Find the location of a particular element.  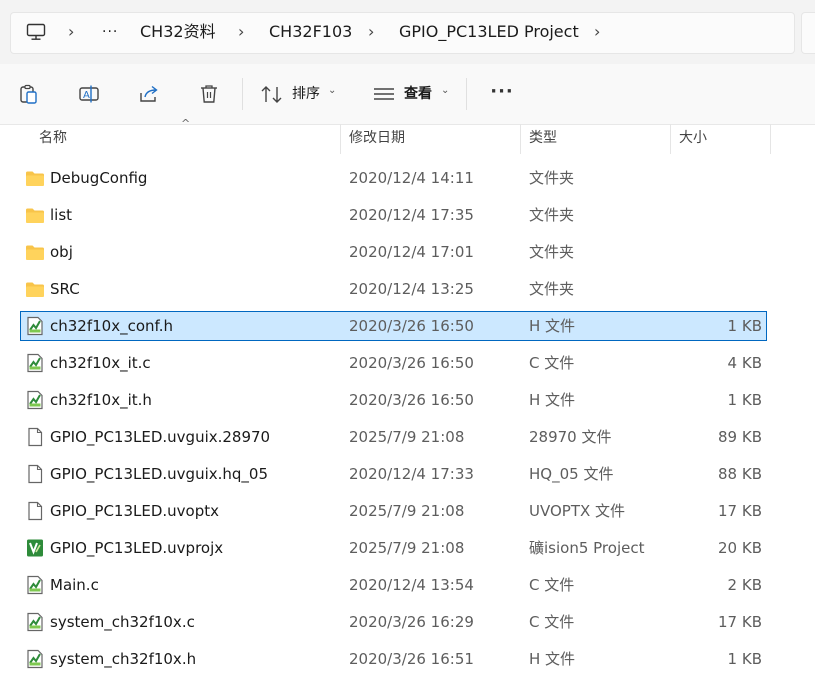

paste-button is located at coordinates (29, 94).